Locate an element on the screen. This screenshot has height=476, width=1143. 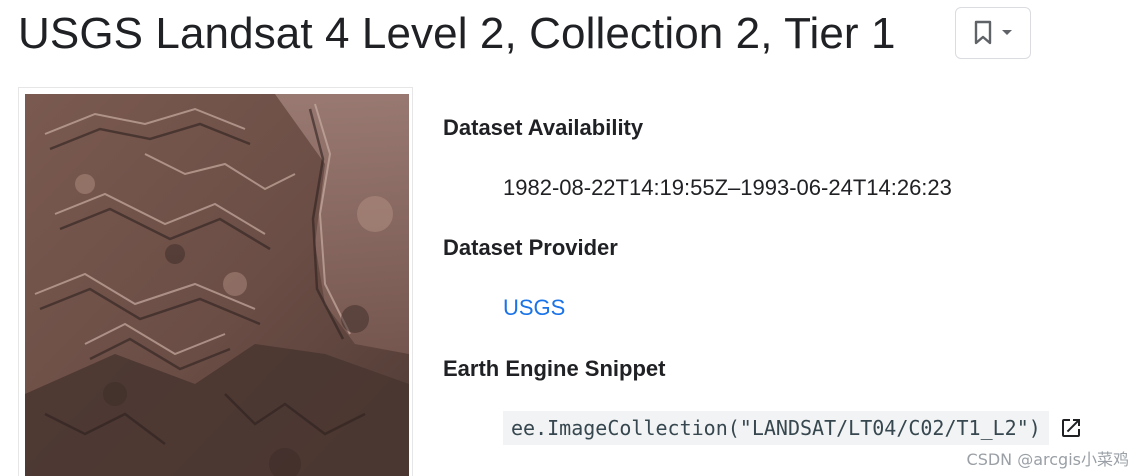
availability-value: 1982-08-22T14:19:55Z–1993-06-24T14:26:23 is located at coordinates (727, 187).